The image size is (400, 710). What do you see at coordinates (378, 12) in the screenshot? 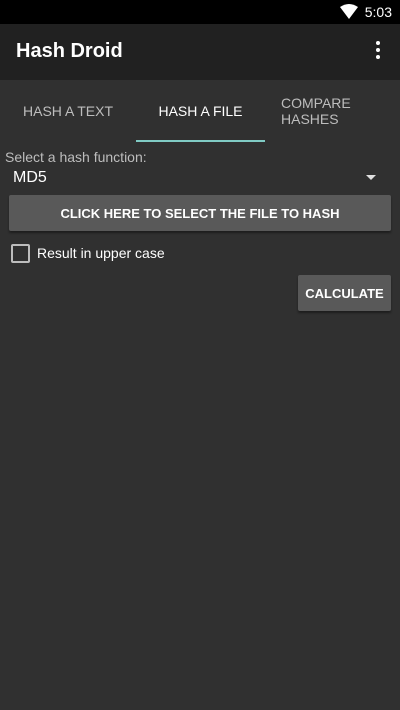
I see `status-time: 5:03` at bounding box center [378, 12].